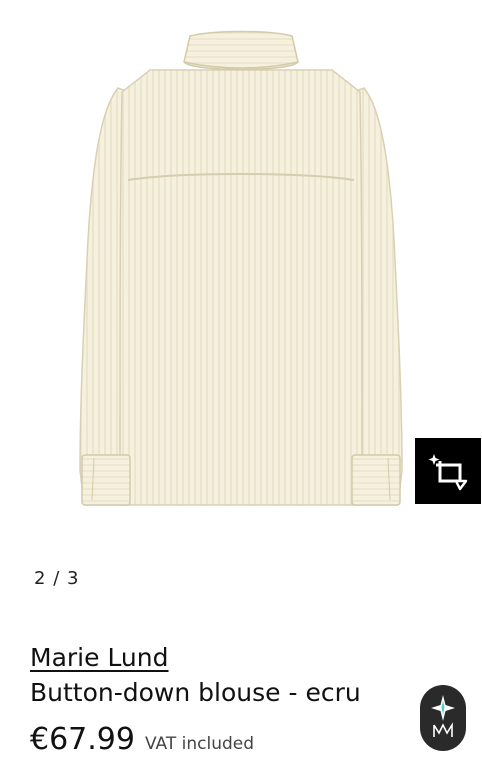  What do you see at coordinates (199, 744) in the screenshot?
I see `vat-note: VAT included` at bounding box center [199, 744].